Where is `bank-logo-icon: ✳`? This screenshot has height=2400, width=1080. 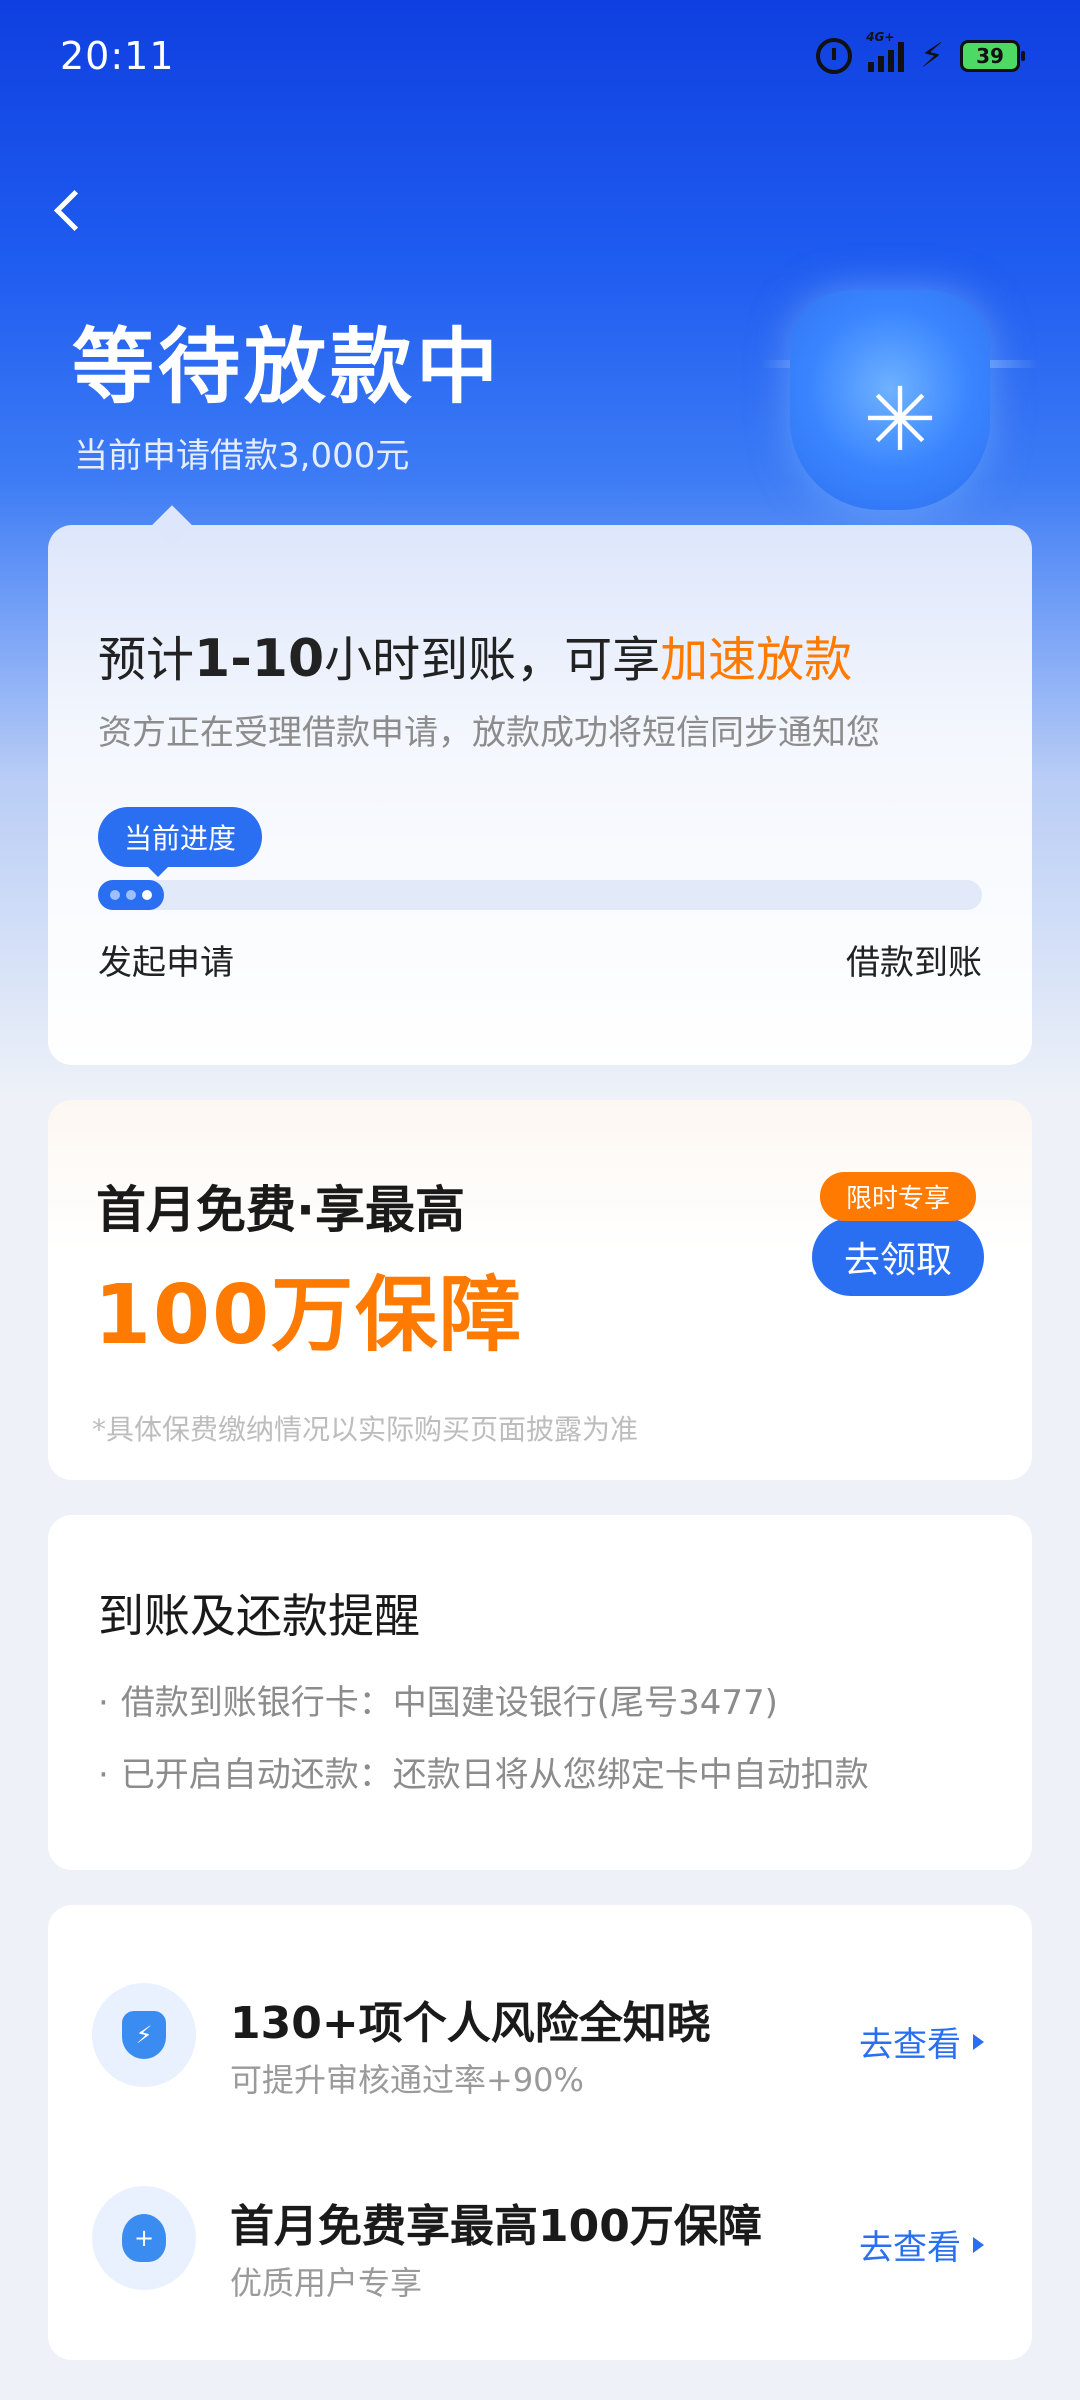 bank-logo-icon: ✳ is located at coordinates (900, 419).